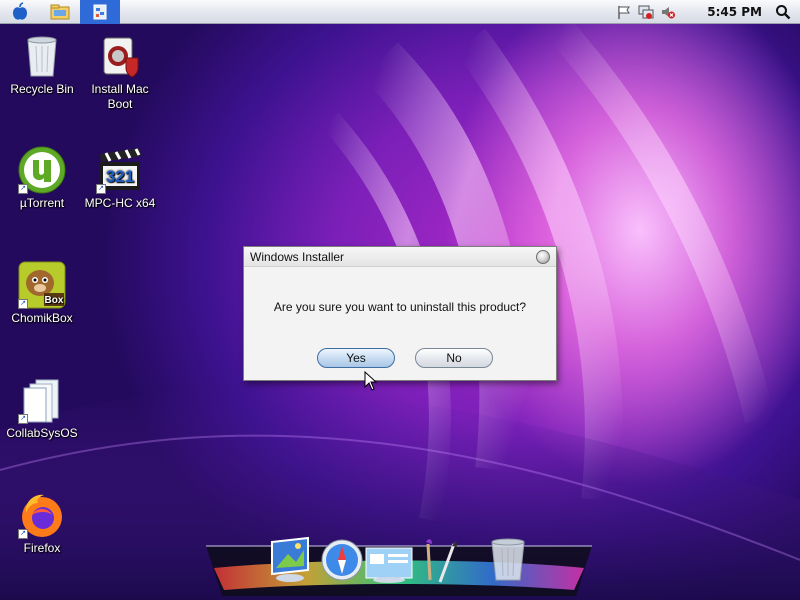 The height and width of the screenshot is (600, 800). I want to click on dialog-close-button, so click(543, 256).